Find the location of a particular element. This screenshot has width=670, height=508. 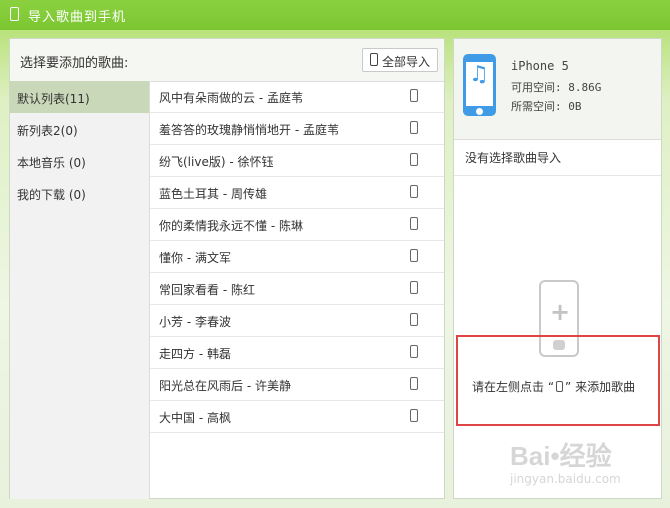

watermark-brand: Bai•经验 is located at coordinates (561, 456).